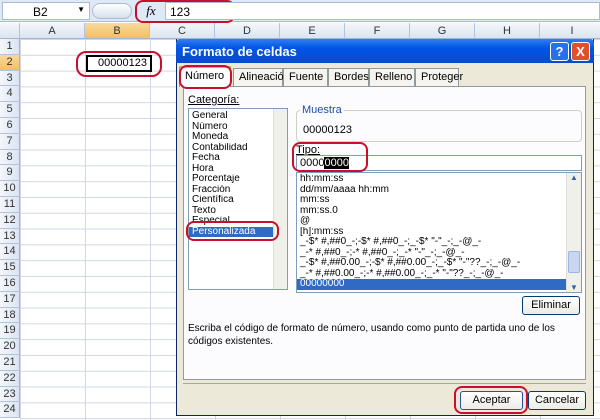  Describe the element at coordinates (52, 31) in the screenshot. I see `column-header-A: A` at that location.